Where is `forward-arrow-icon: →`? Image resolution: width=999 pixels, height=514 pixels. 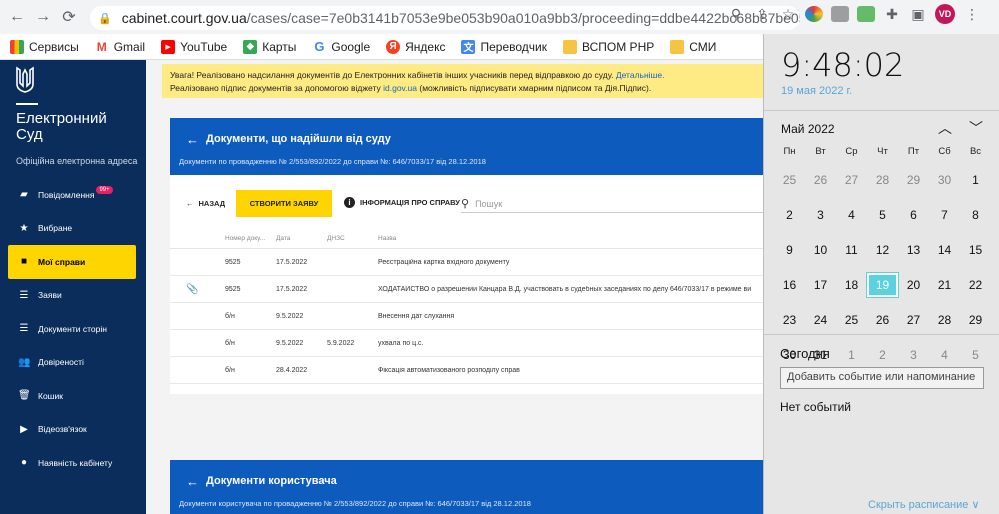
forward-arrow-icon: → is located at coordinates (43, 17).